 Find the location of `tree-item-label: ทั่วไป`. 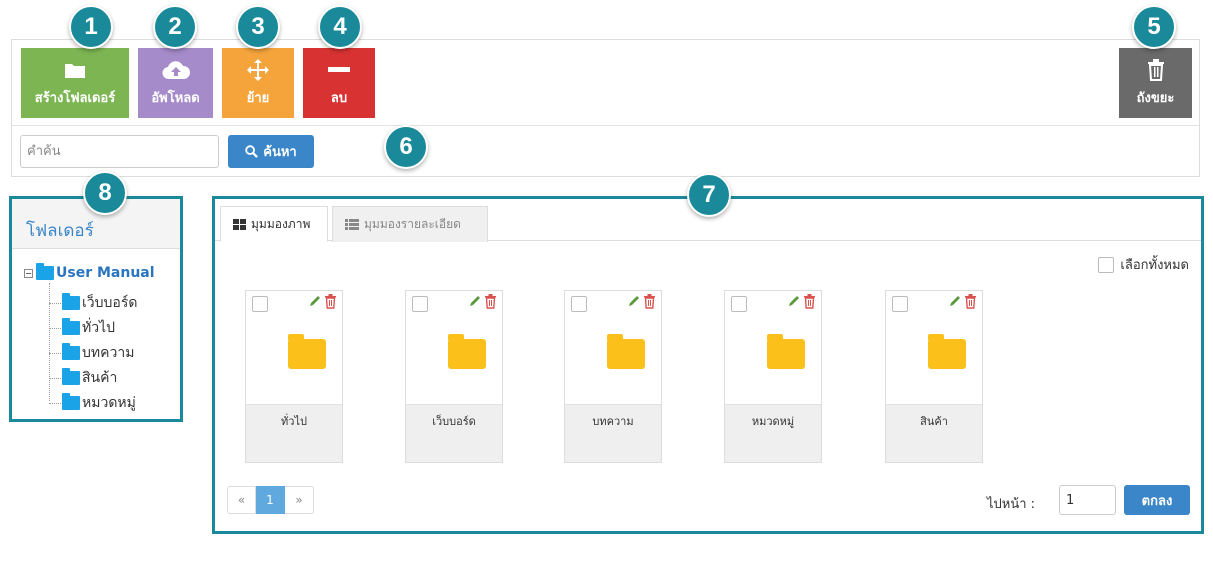

tree-item-label: ทั่วไป is located at coordinates (99, 328).